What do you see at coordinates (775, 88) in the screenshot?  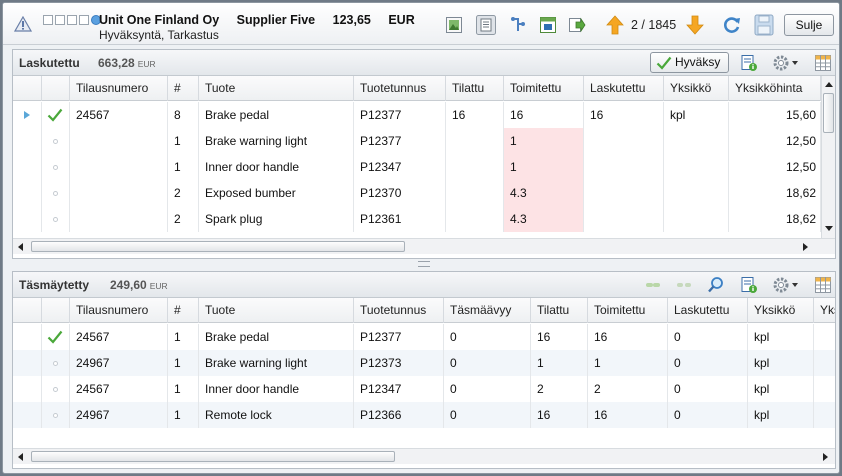 I see `column-header-unit-price: Yksikköhinta` at bounding box center [775, 88].